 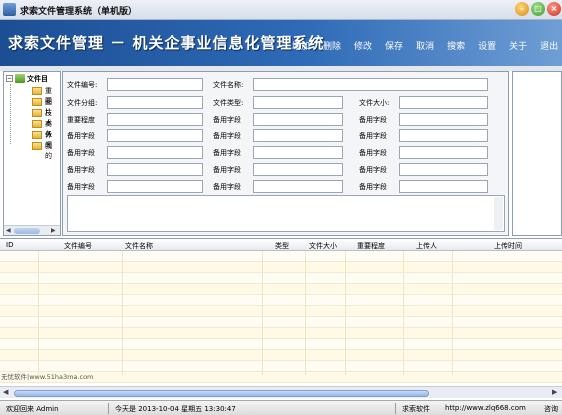 I want to click on cancel-button: 取消, so click(x=425, y=45).